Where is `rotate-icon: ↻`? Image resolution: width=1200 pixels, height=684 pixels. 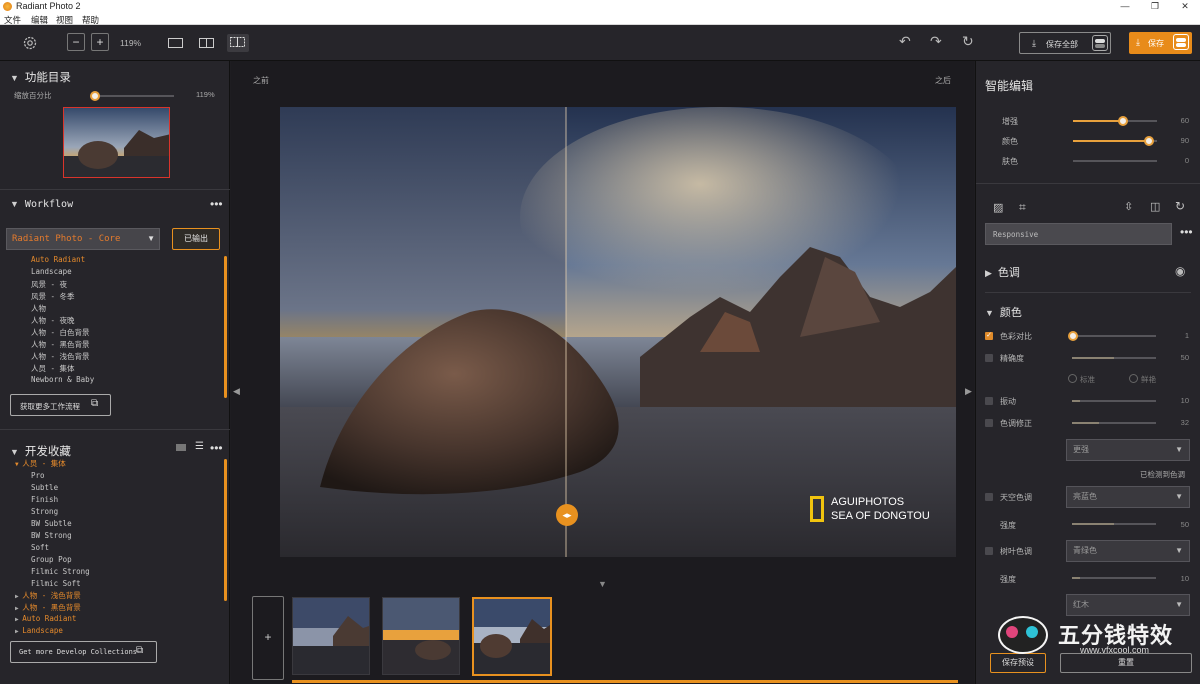
rotate-icon: ↻ is located at coordinates (1180, 206).